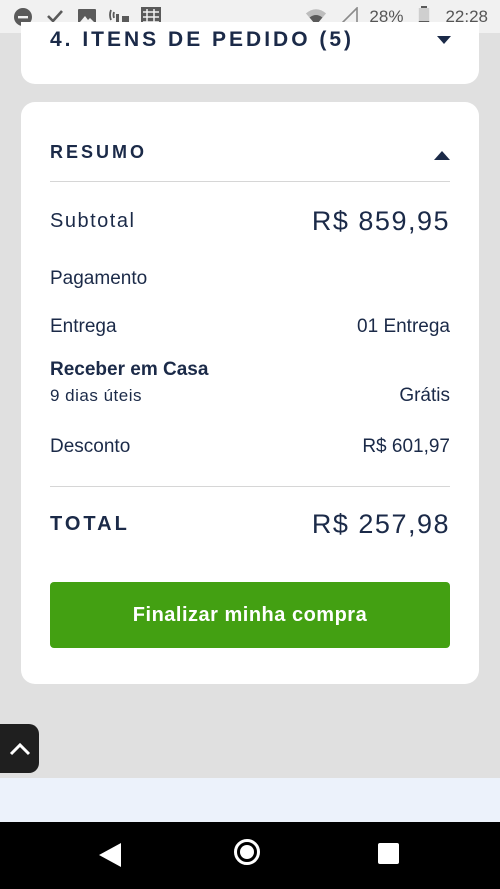 Image resolution: width=500 pixels, height=889 pixels. I want to click on order-items-title: 4. ITENS DE PEDIDO (5), so click(202, 40).